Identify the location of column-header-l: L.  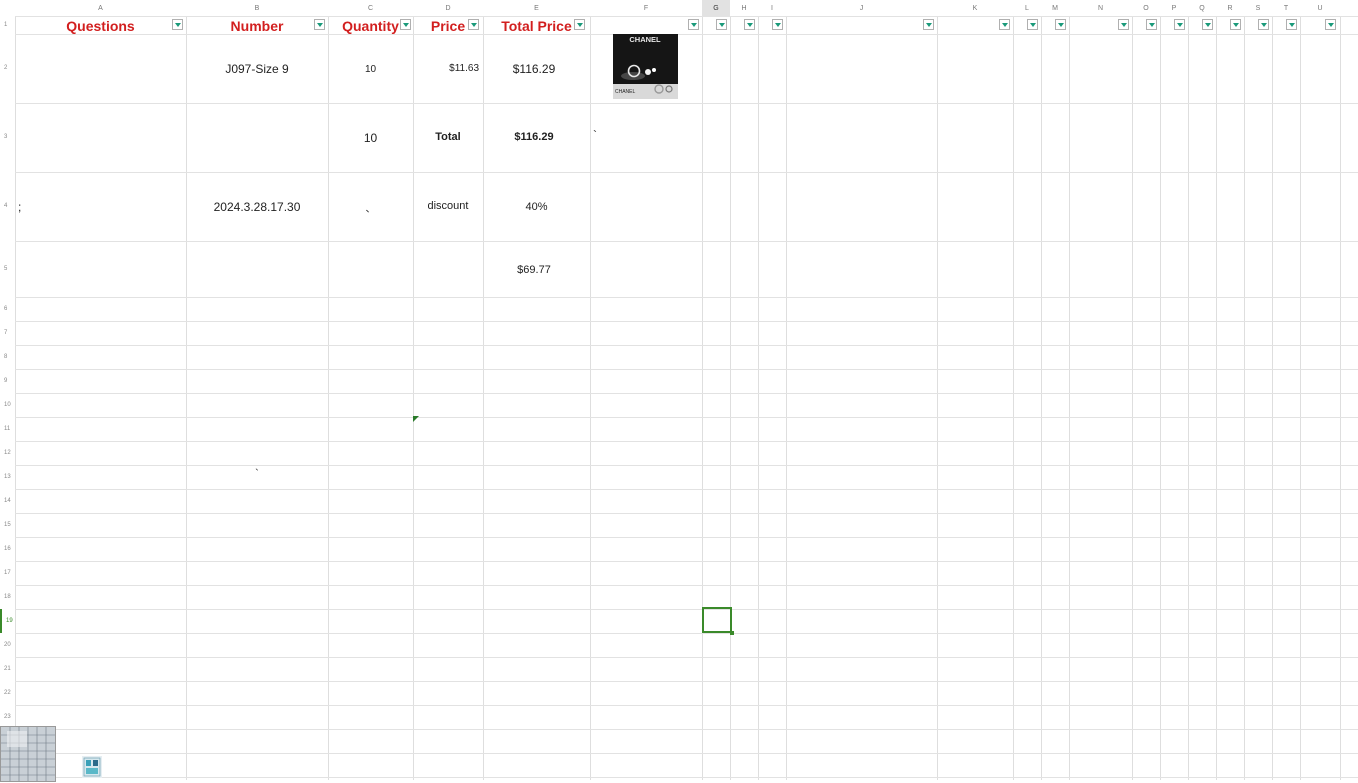
(1027, 8).